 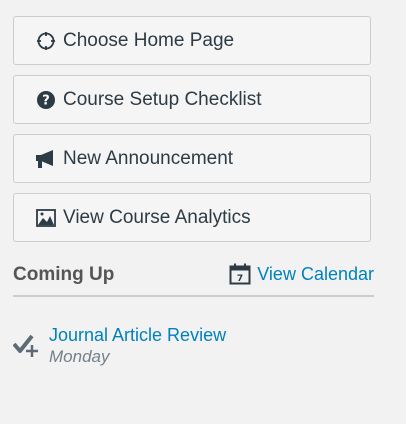 What do you see at coordinates (162, 99) in the screenshot?
I see `course-setup-checklist-label: Course Setup Checklist` at bounding box center [162, 99].